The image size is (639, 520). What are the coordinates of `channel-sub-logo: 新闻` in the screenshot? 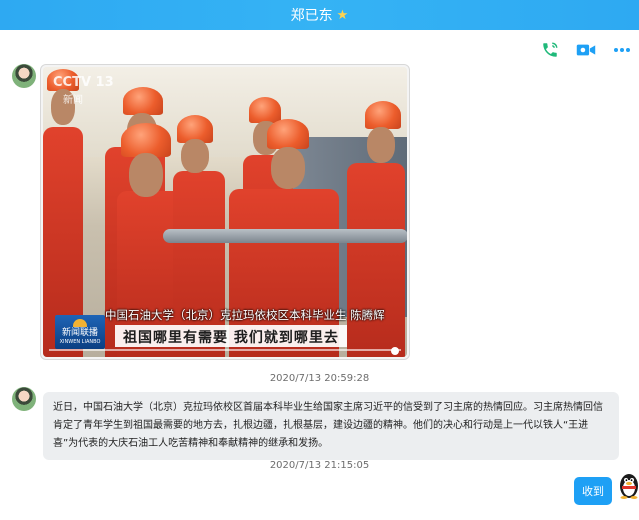 It's located at (73, 100).